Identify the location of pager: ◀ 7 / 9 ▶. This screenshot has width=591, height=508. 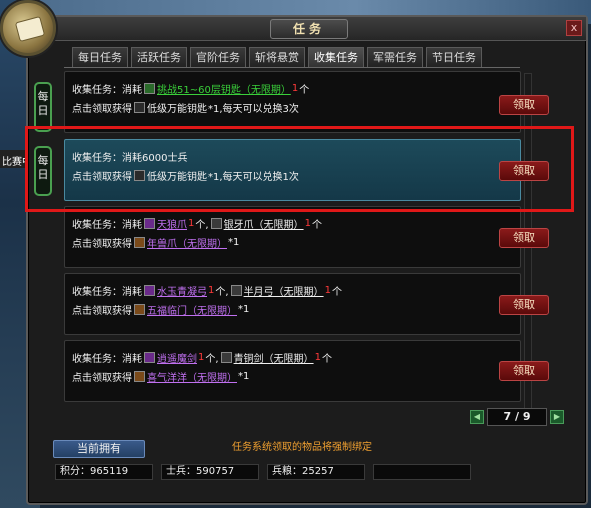
(517, 417).